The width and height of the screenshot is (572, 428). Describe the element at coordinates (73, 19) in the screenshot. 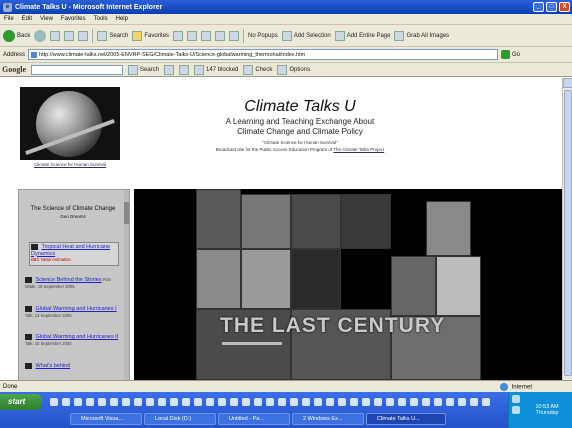

I see `menu-favorites: Favorites` at that location.